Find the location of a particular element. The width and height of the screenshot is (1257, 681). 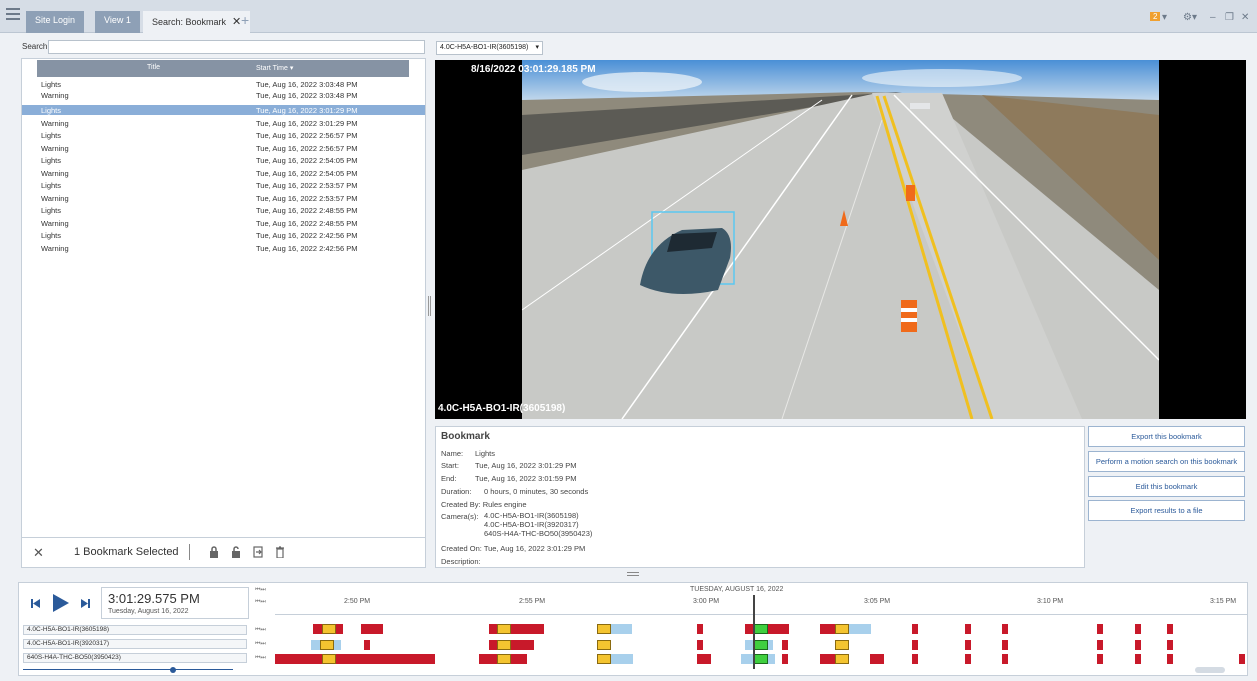

search-input is located at coordinates (236, 47).